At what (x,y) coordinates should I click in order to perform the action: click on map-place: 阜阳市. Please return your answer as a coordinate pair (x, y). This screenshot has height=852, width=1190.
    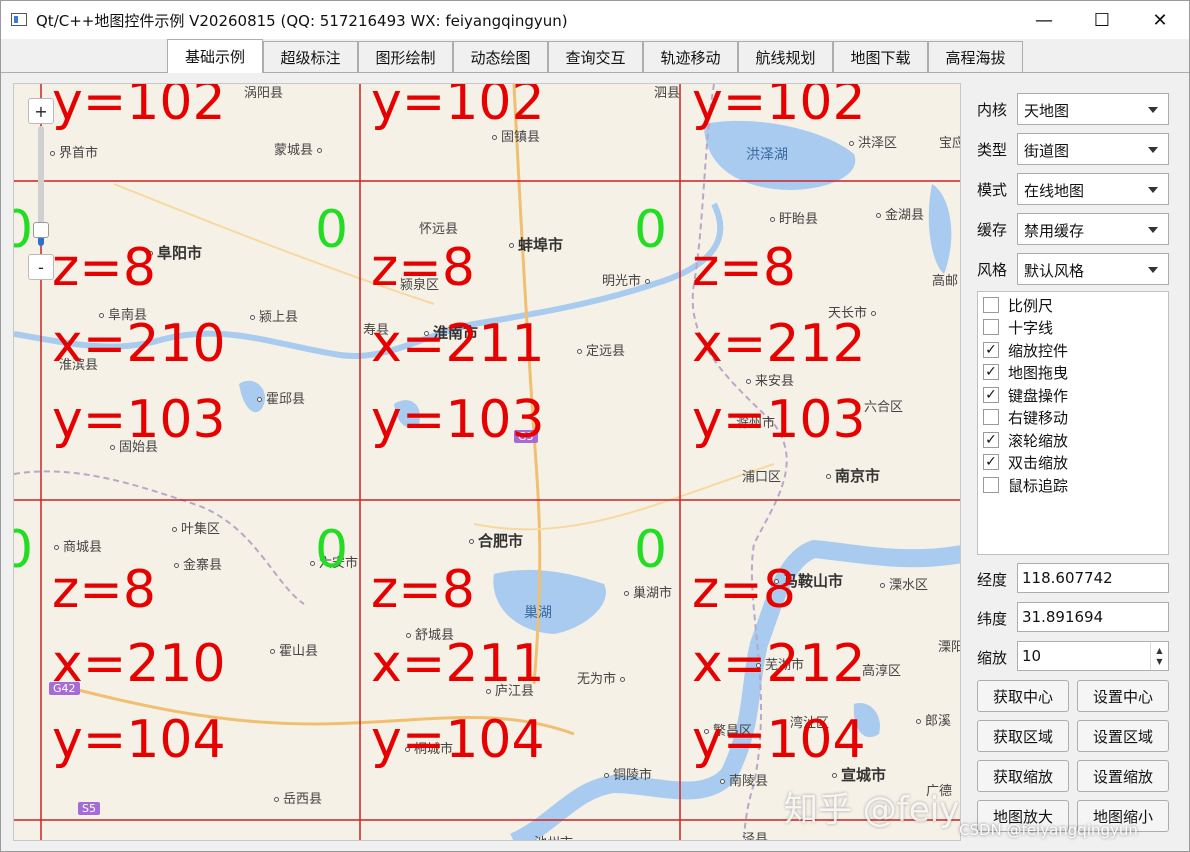
    Looking at the image, I should click on (175, 252).